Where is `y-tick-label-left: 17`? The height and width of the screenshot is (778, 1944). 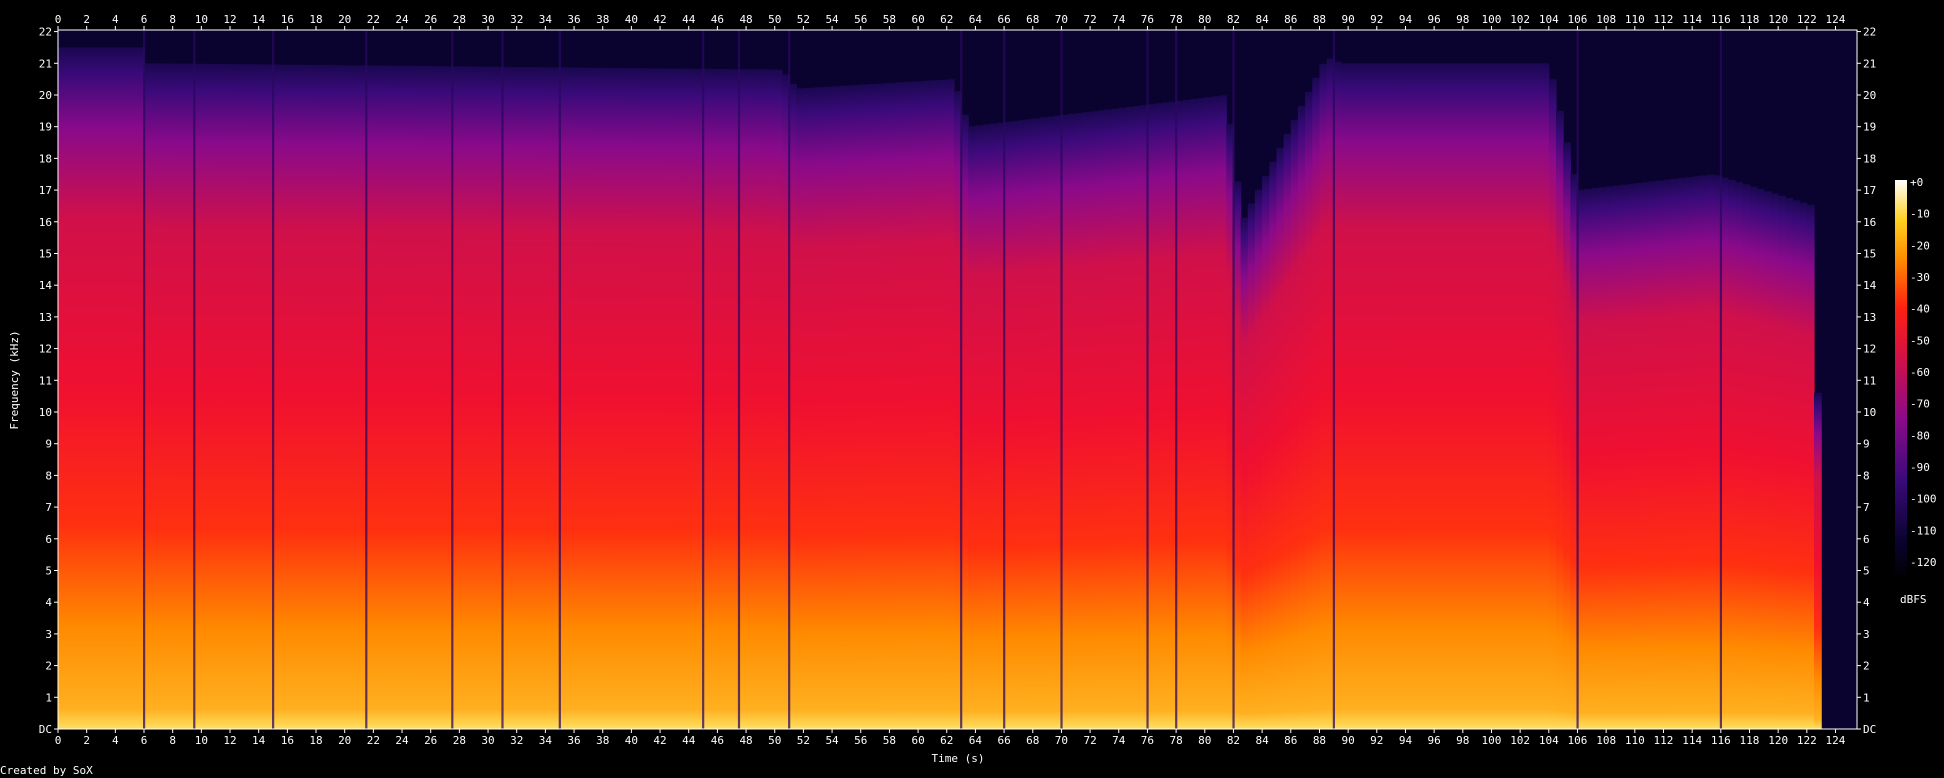 y-tick-label-left: 17 is located at coordinates (45, 190).